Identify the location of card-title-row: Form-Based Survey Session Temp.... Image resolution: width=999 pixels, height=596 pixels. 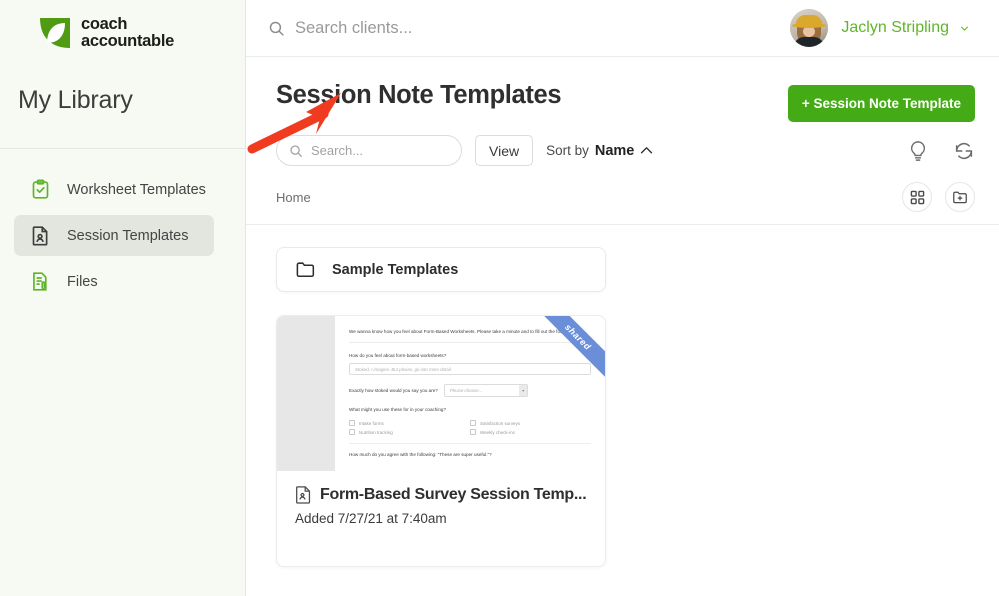
(442, 494).